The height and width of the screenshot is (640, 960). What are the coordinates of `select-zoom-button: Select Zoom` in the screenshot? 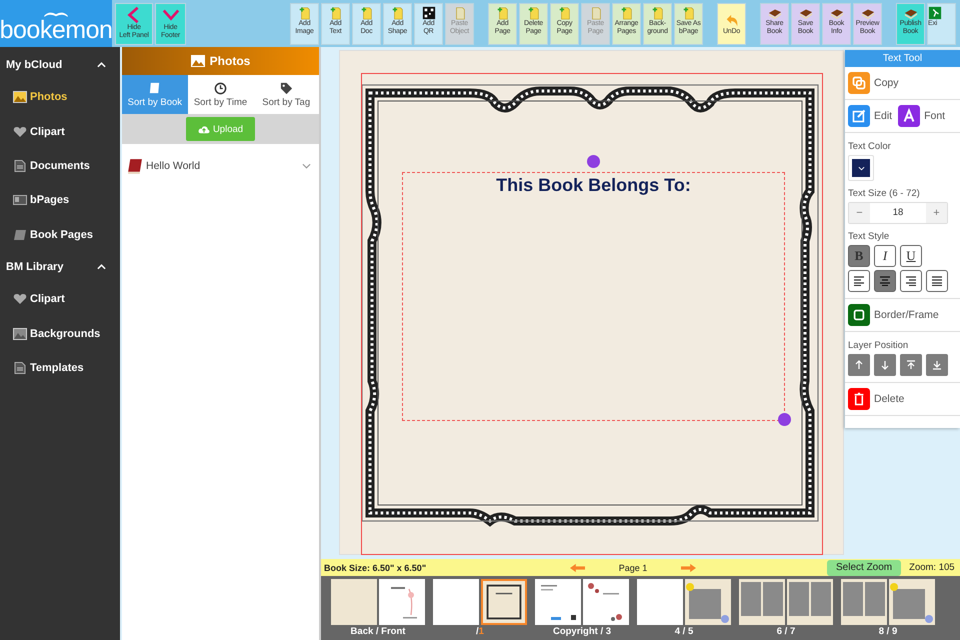 It's located at (864, 568).